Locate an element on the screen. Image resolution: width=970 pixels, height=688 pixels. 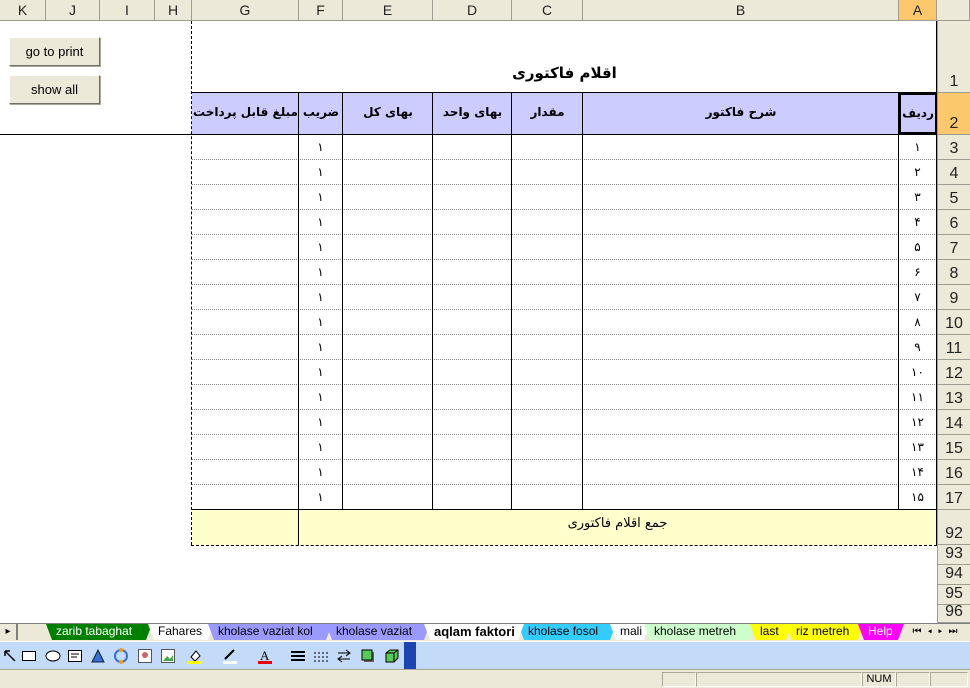
row-header-1: 1 is located at coordinates (953, 57).